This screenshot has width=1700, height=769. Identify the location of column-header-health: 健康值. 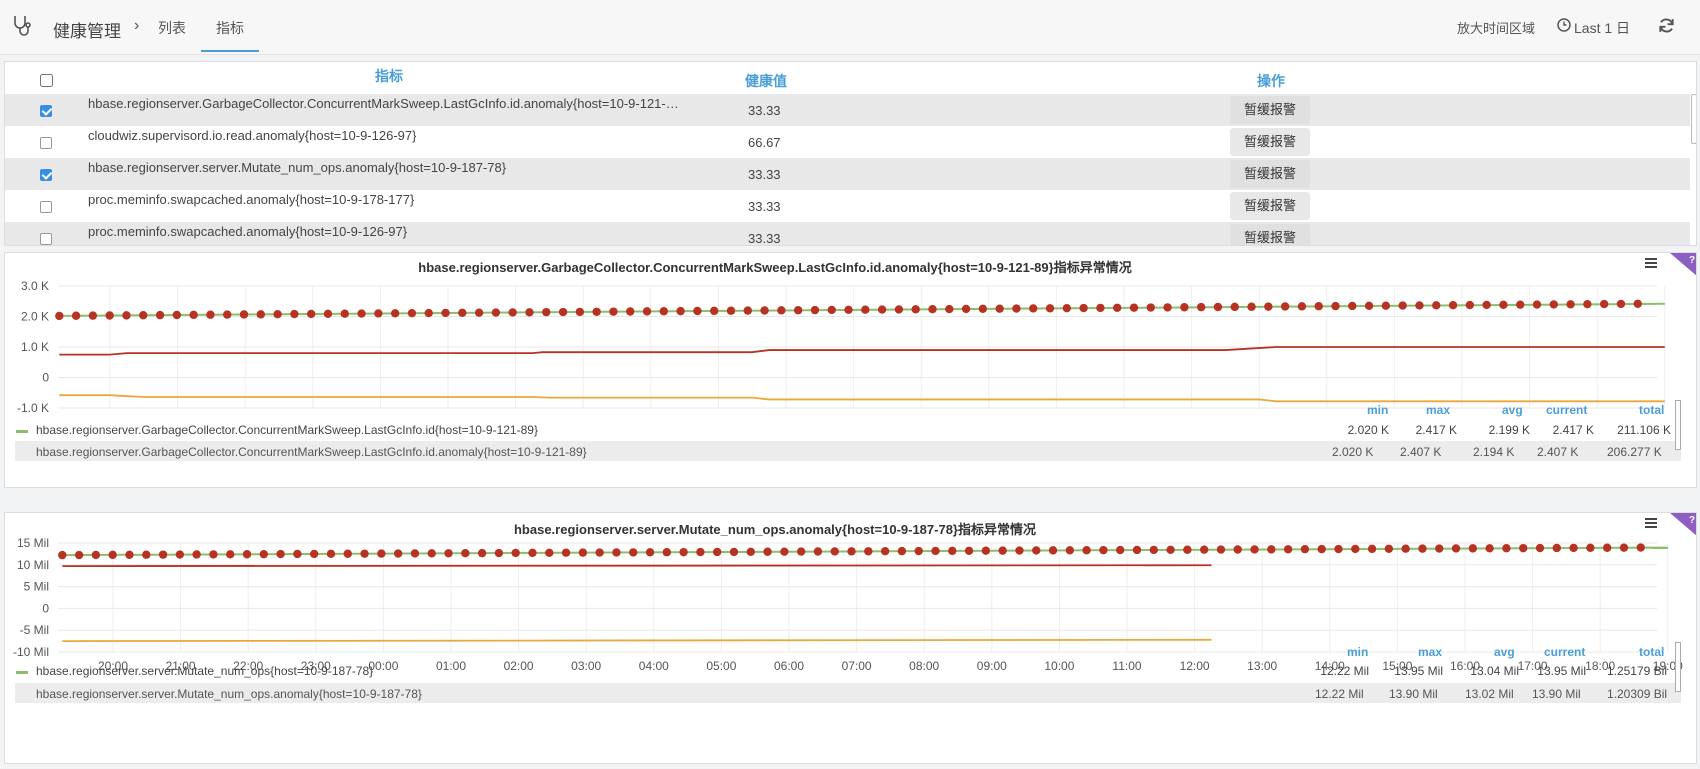
(766, 81).